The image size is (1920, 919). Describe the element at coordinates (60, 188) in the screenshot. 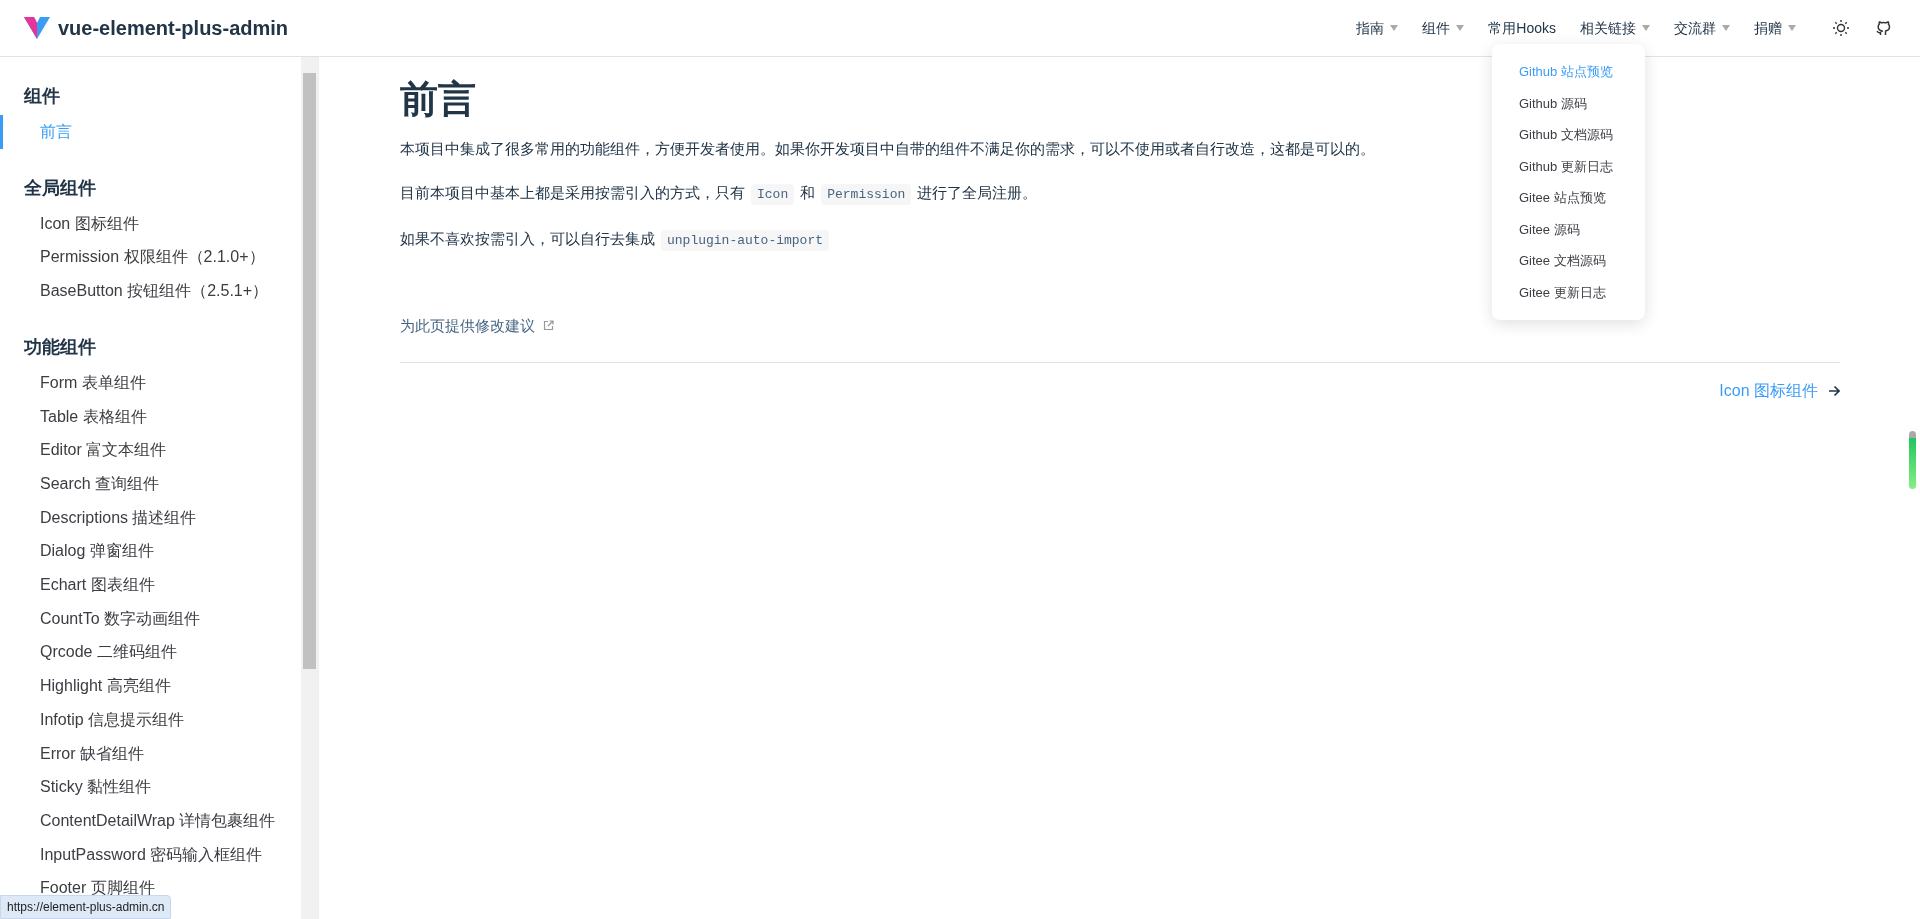

I see `section-heading: 全局组件` at that location.